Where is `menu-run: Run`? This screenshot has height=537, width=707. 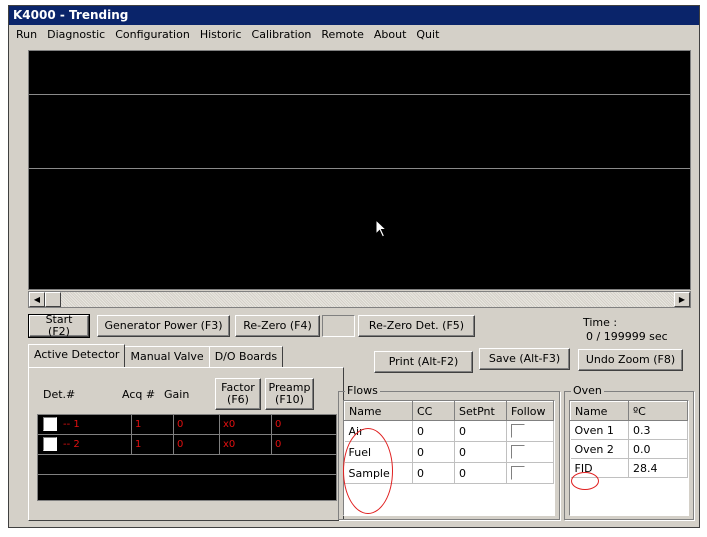
menu-run: Run is located at coordinates (26, 34).